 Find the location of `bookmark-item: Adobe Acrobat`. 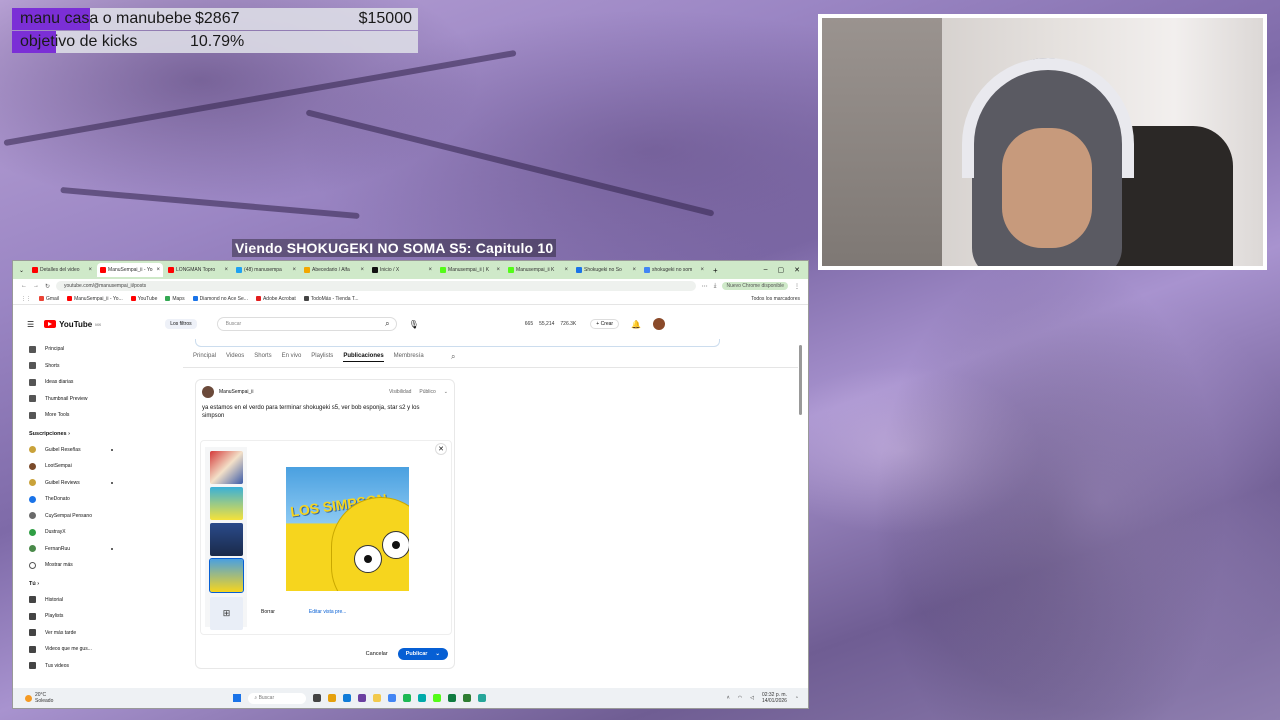

bookmark-item: Adobe Acrobat is located at coordinates (275, 299).